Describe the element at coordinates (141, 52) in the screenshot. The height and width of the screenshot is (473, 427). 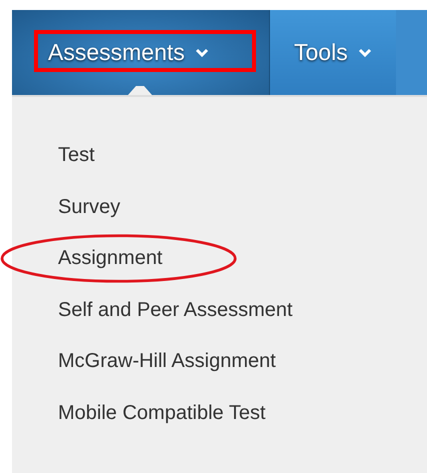
I see `menu-tab: Assessments` at that location.